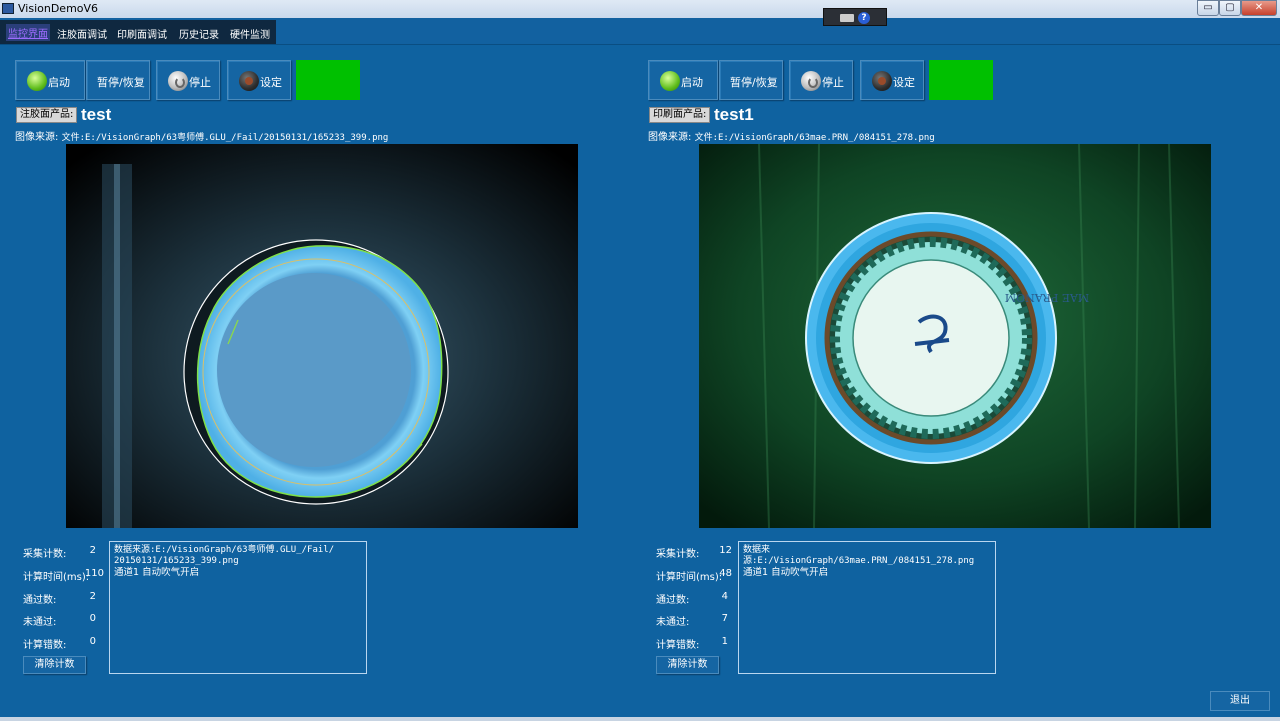  What do you see at coordinates (250, 33) in the screenshot?
I see `menu-hardware: 硬件监测` at bounding box center [250, 33].